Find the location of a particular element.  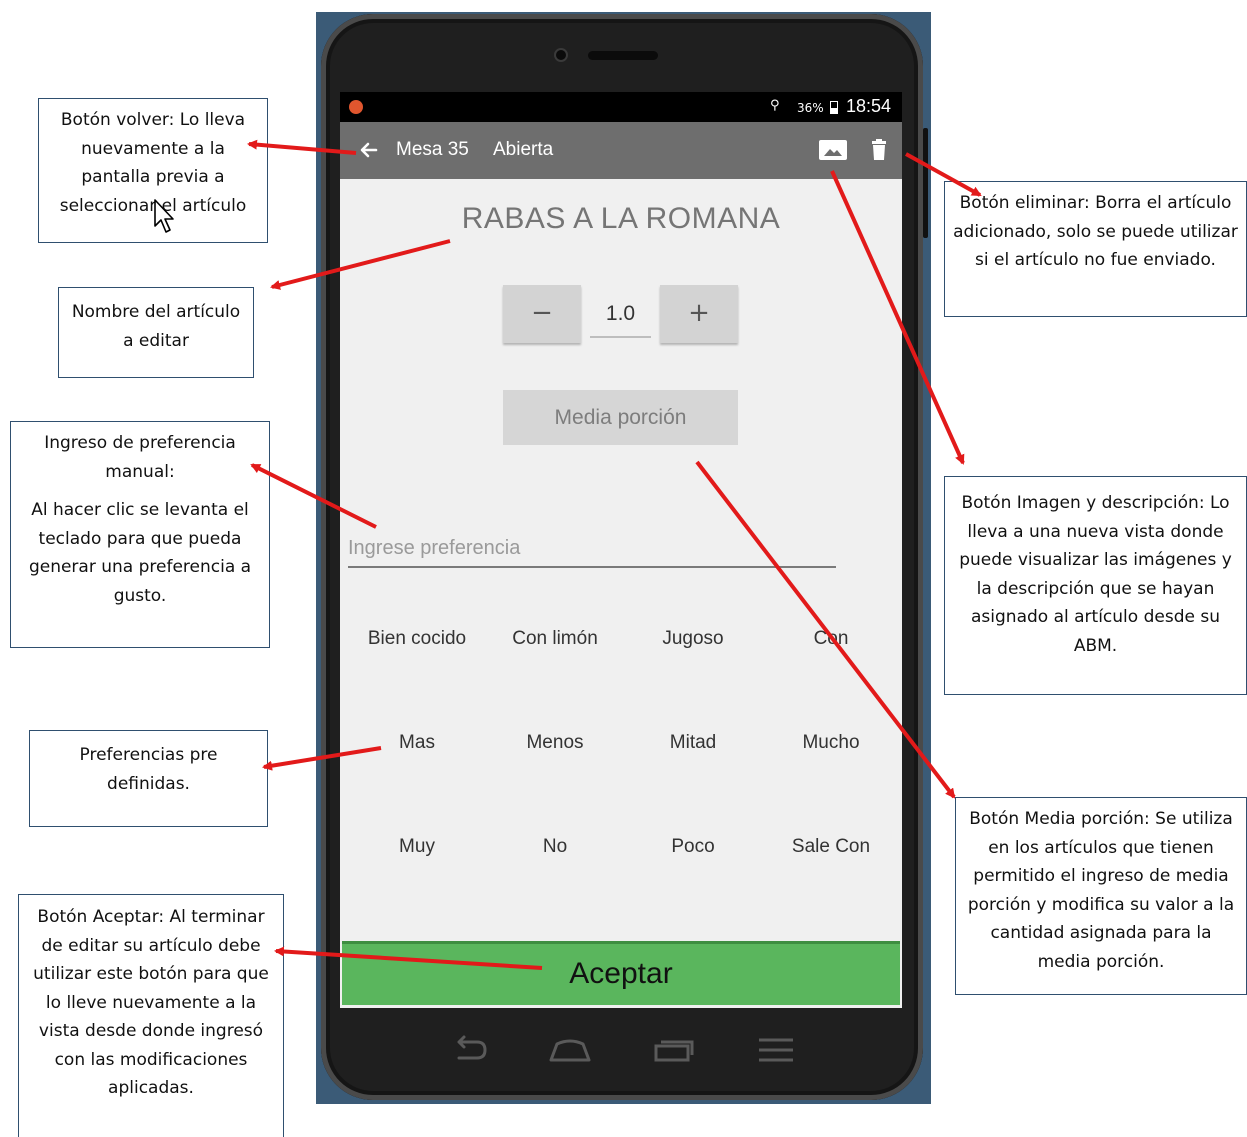

mouse-cursor-icon is located at coordinates (164, 216).